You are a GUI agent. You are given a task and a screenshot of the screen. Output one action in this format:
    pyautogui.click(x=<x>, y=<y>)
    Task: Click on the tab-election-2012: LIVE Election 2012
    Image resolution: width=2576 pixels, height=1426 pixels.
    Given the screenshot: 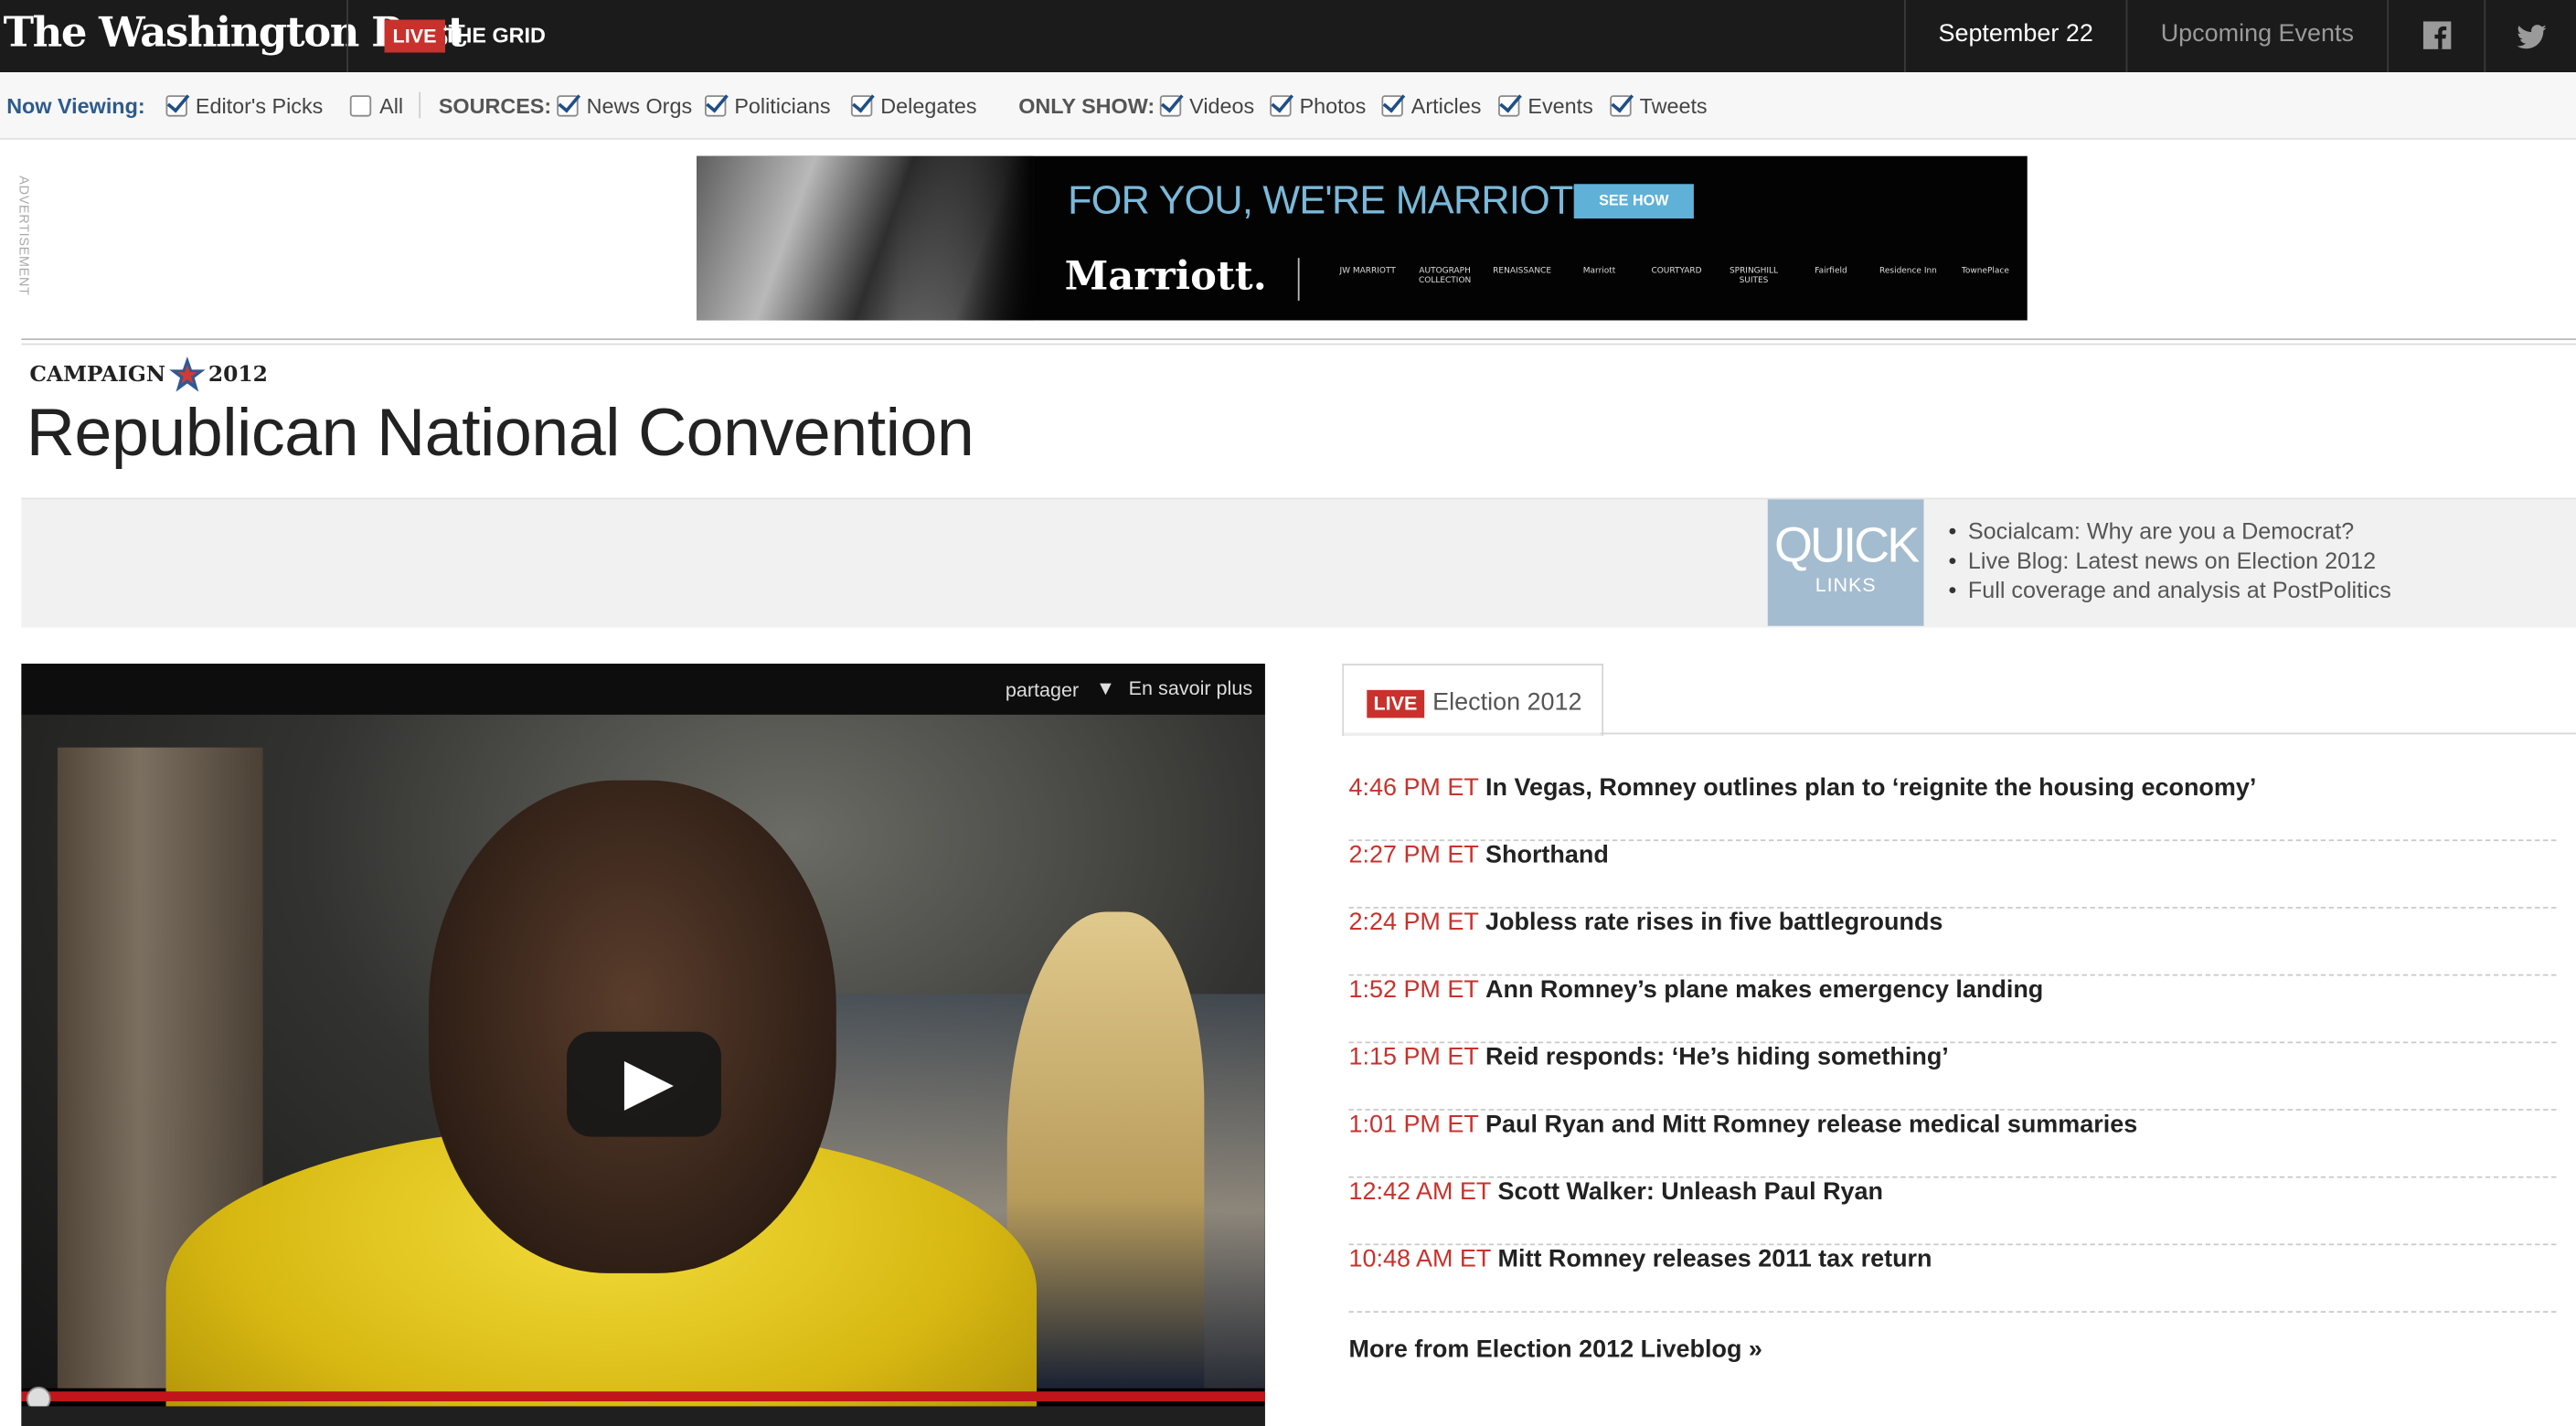 What is the action you would take?
    pyautogui.click(x=1473, y=700)
    